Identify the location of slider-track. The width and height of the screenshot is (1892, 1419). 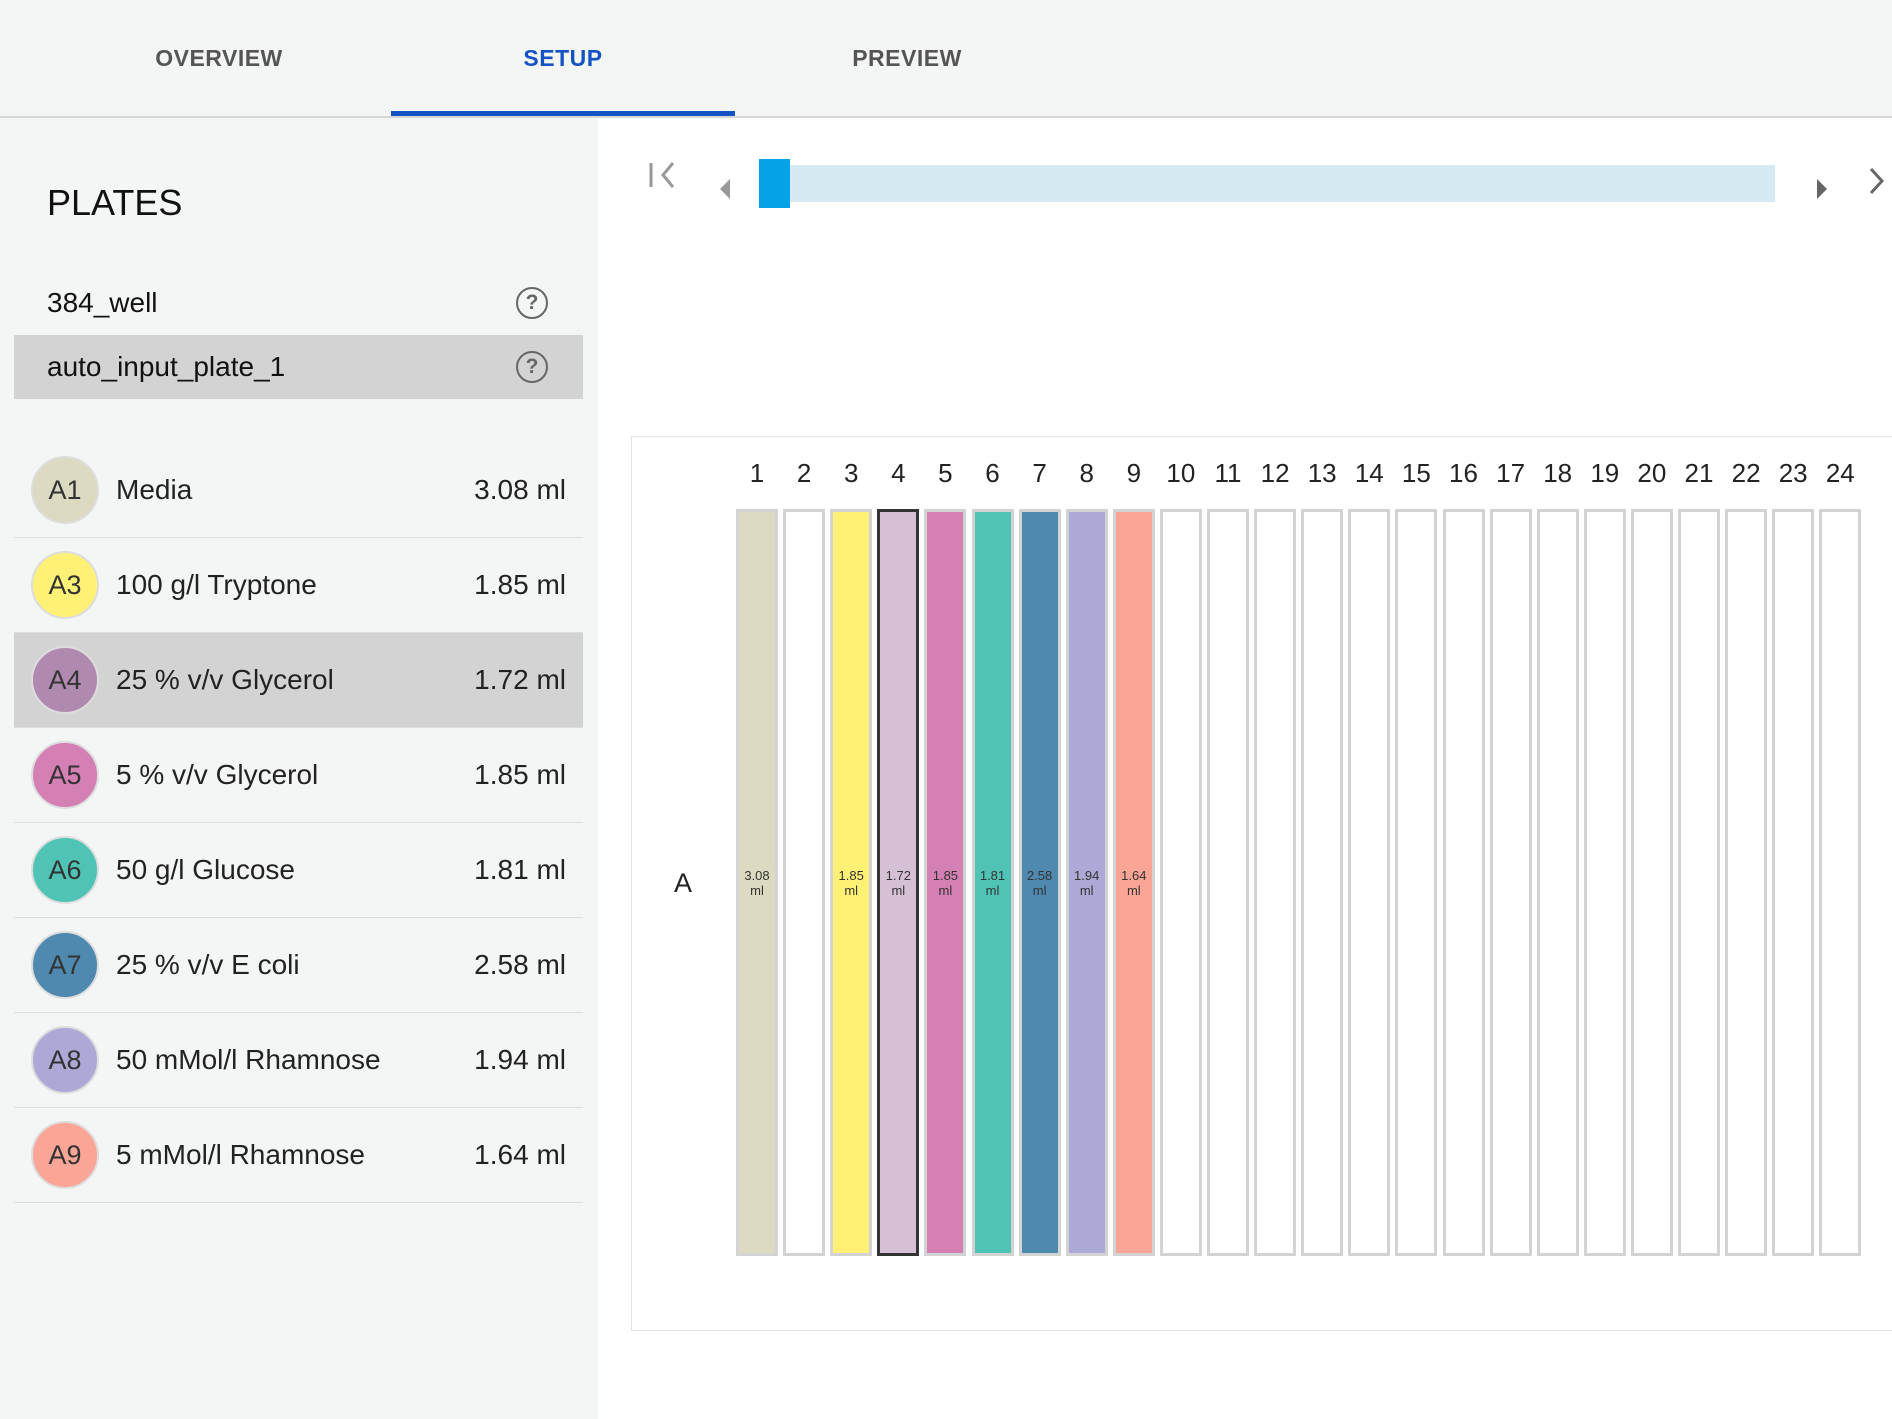
(1267, 183).